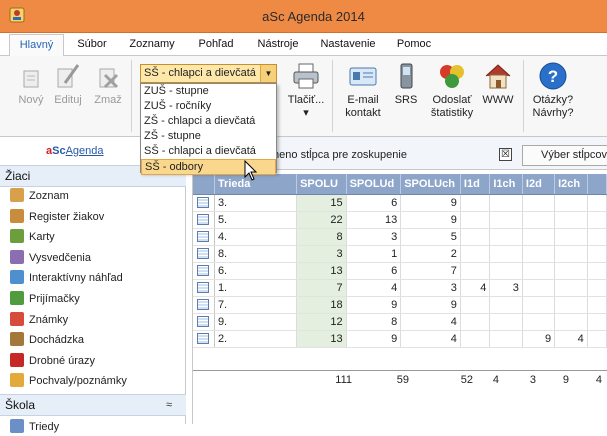  What do you see at coordinates (321, 203) in the screenshot?
I see `table-cell: 15` at bounding box center [321, 203].